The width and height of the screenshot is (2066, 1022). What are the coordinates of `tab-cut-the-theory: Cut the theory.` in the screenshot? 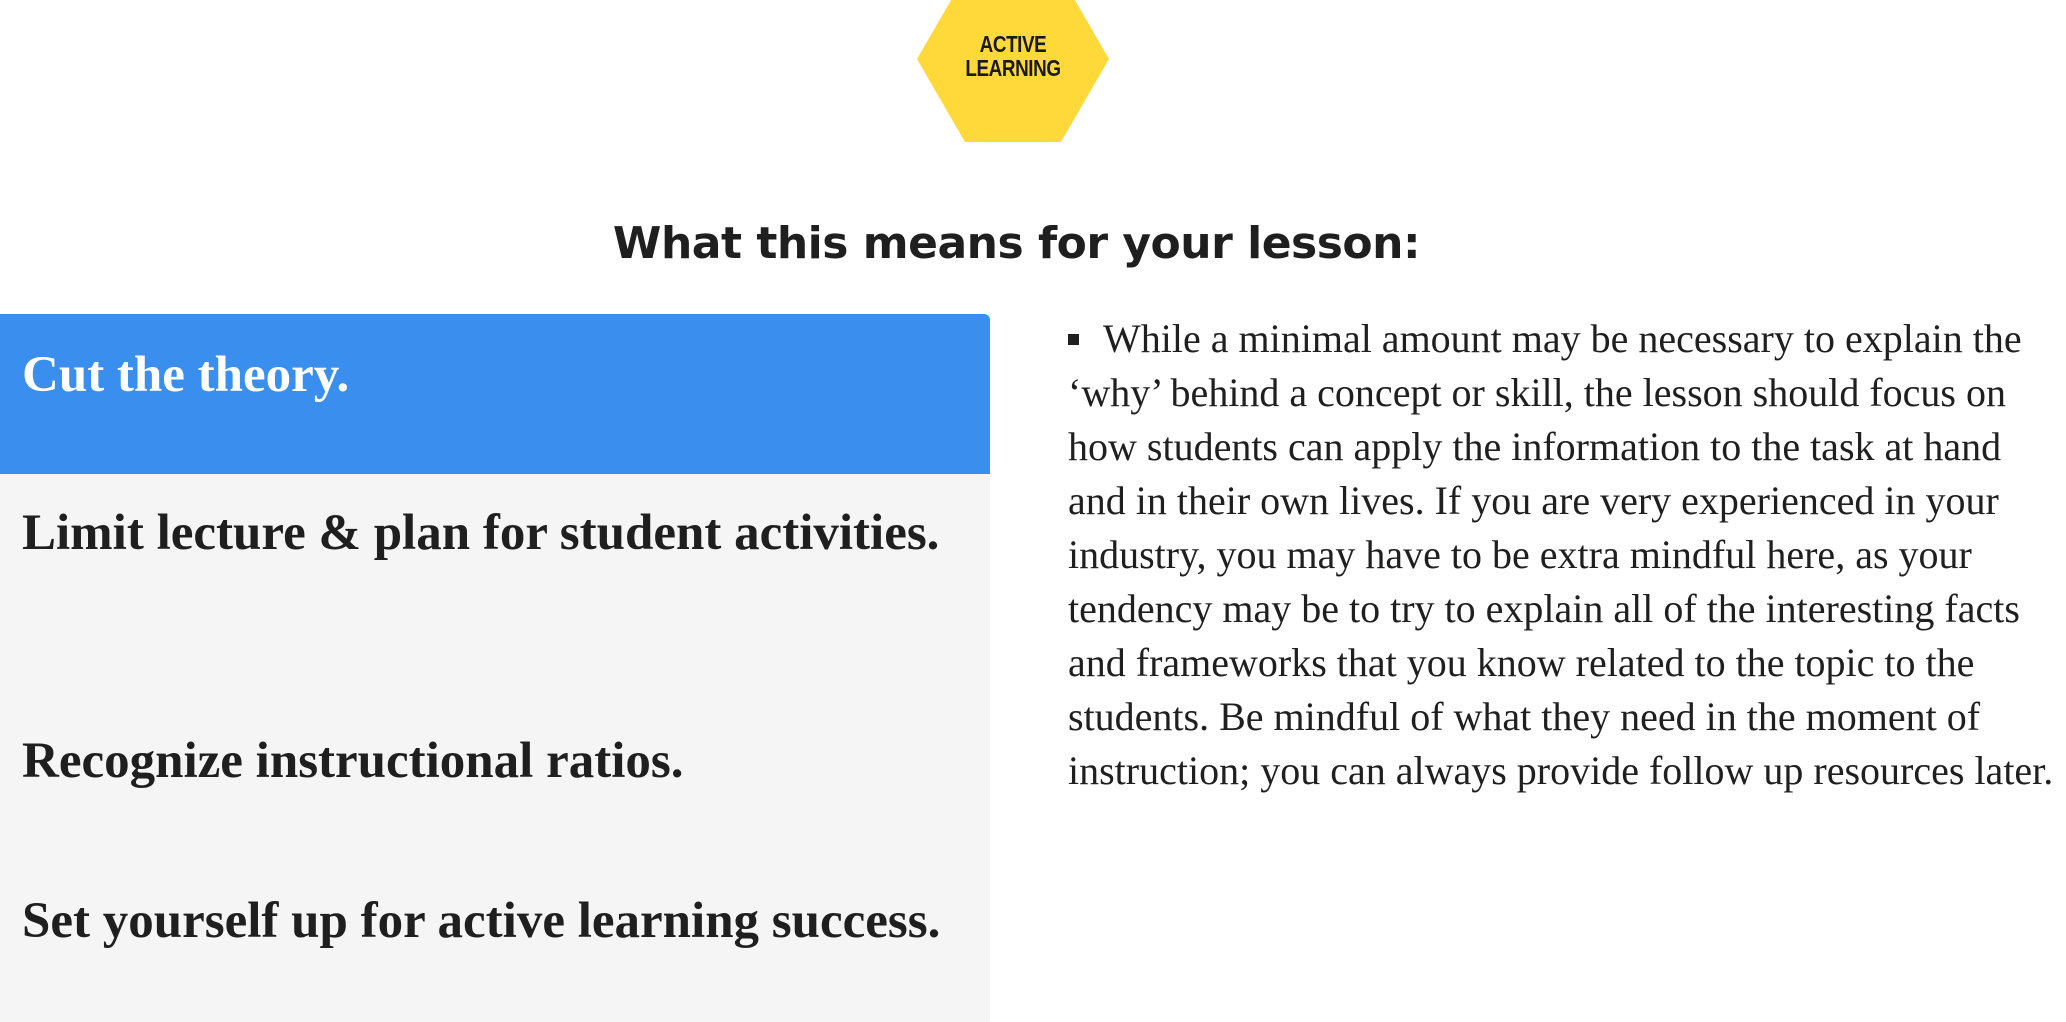 It's located at (495, 394).